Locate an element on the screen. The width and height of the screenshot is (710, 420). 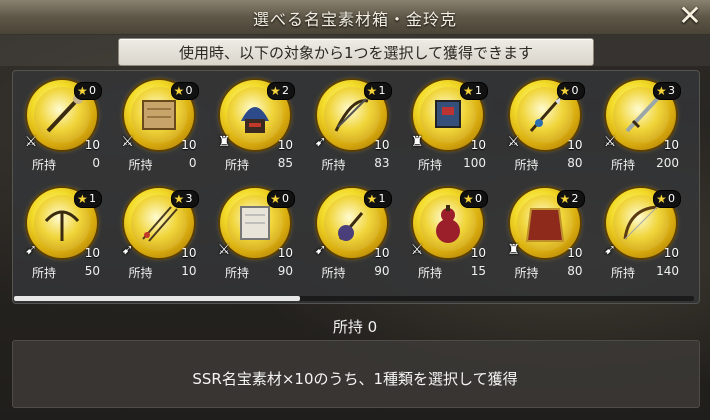
owned-count: 15 is located at coordinates (478, 271).